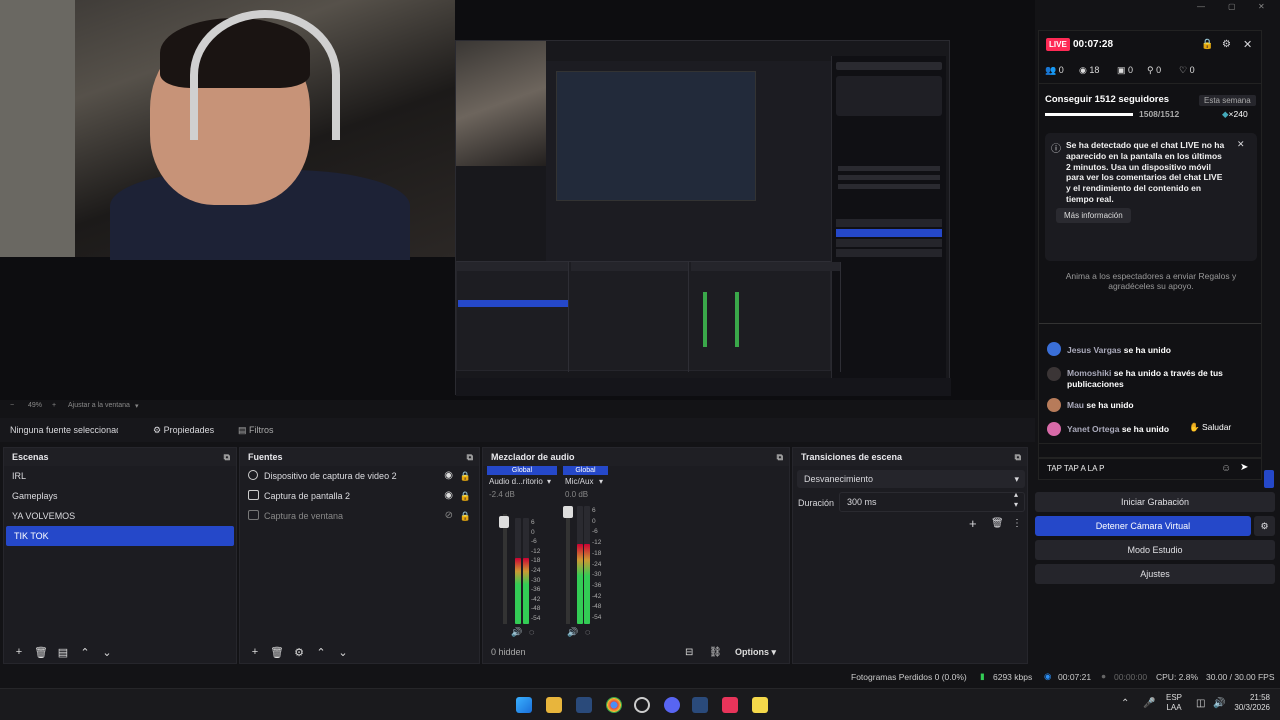 The image size is (1280, 720). What do you see at coordinates (63, 652) in the screenshot?
I see `filter-icon: ▤` at bounding box center [63, 652].